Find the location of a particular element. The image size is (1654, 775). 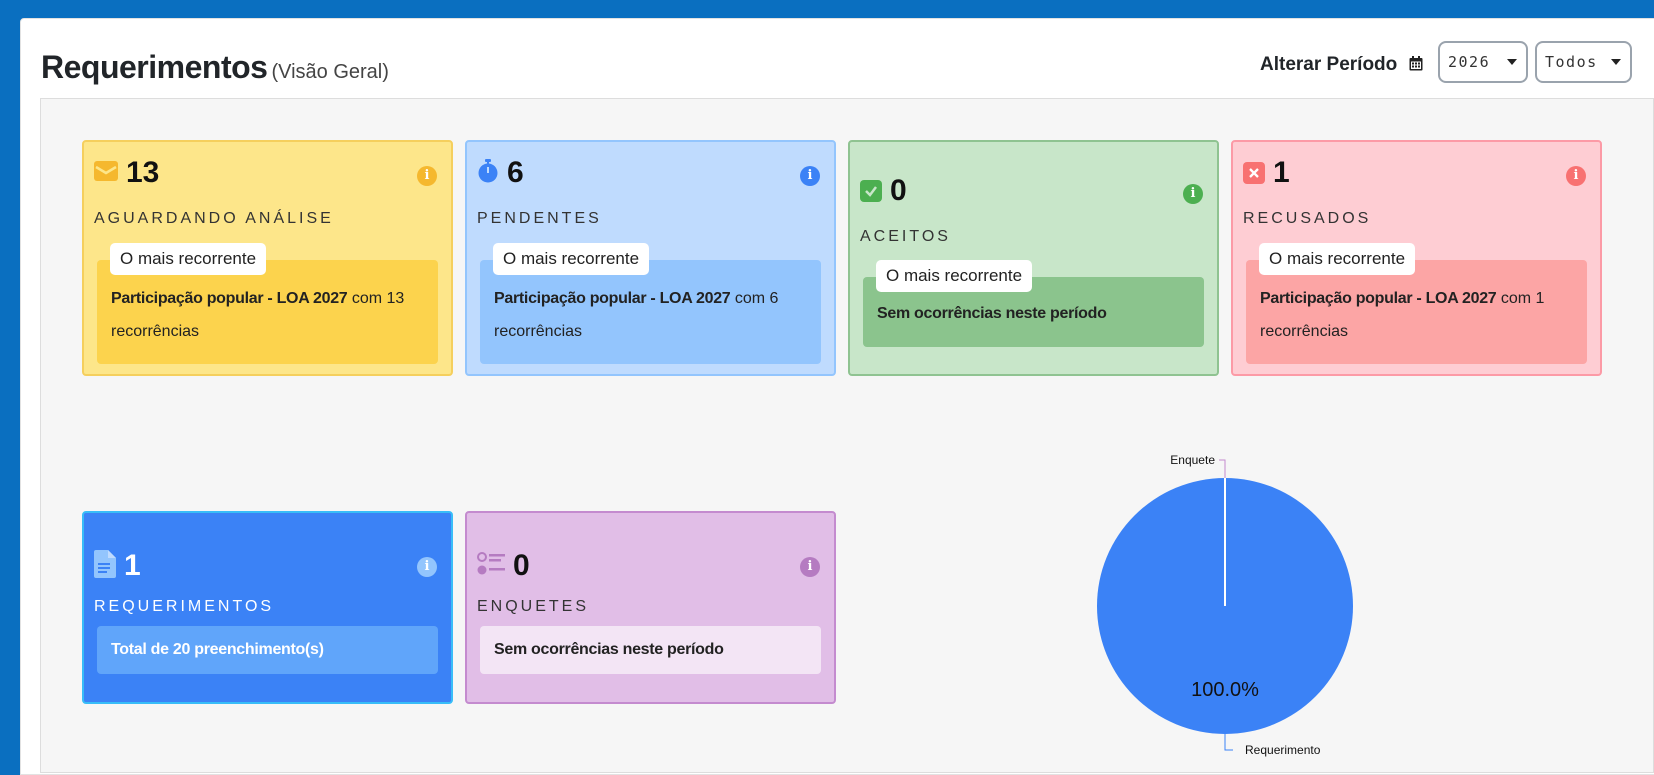

card-header: 6 is located at coordinates (500, 173).